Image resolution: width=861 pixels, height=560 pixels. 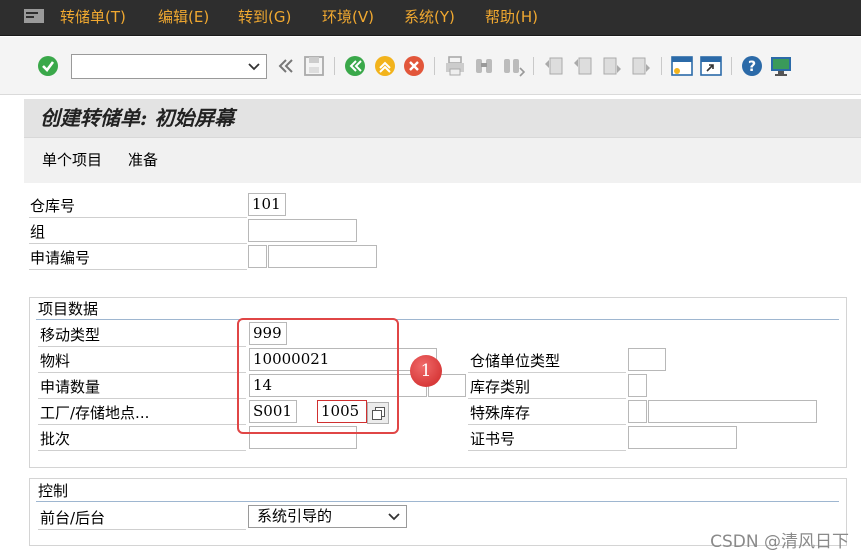 What do you see at coordinates (493, 439) in the screenshot?
I see `certificate-number-label: 证书号` at bounding box center [493, 439].